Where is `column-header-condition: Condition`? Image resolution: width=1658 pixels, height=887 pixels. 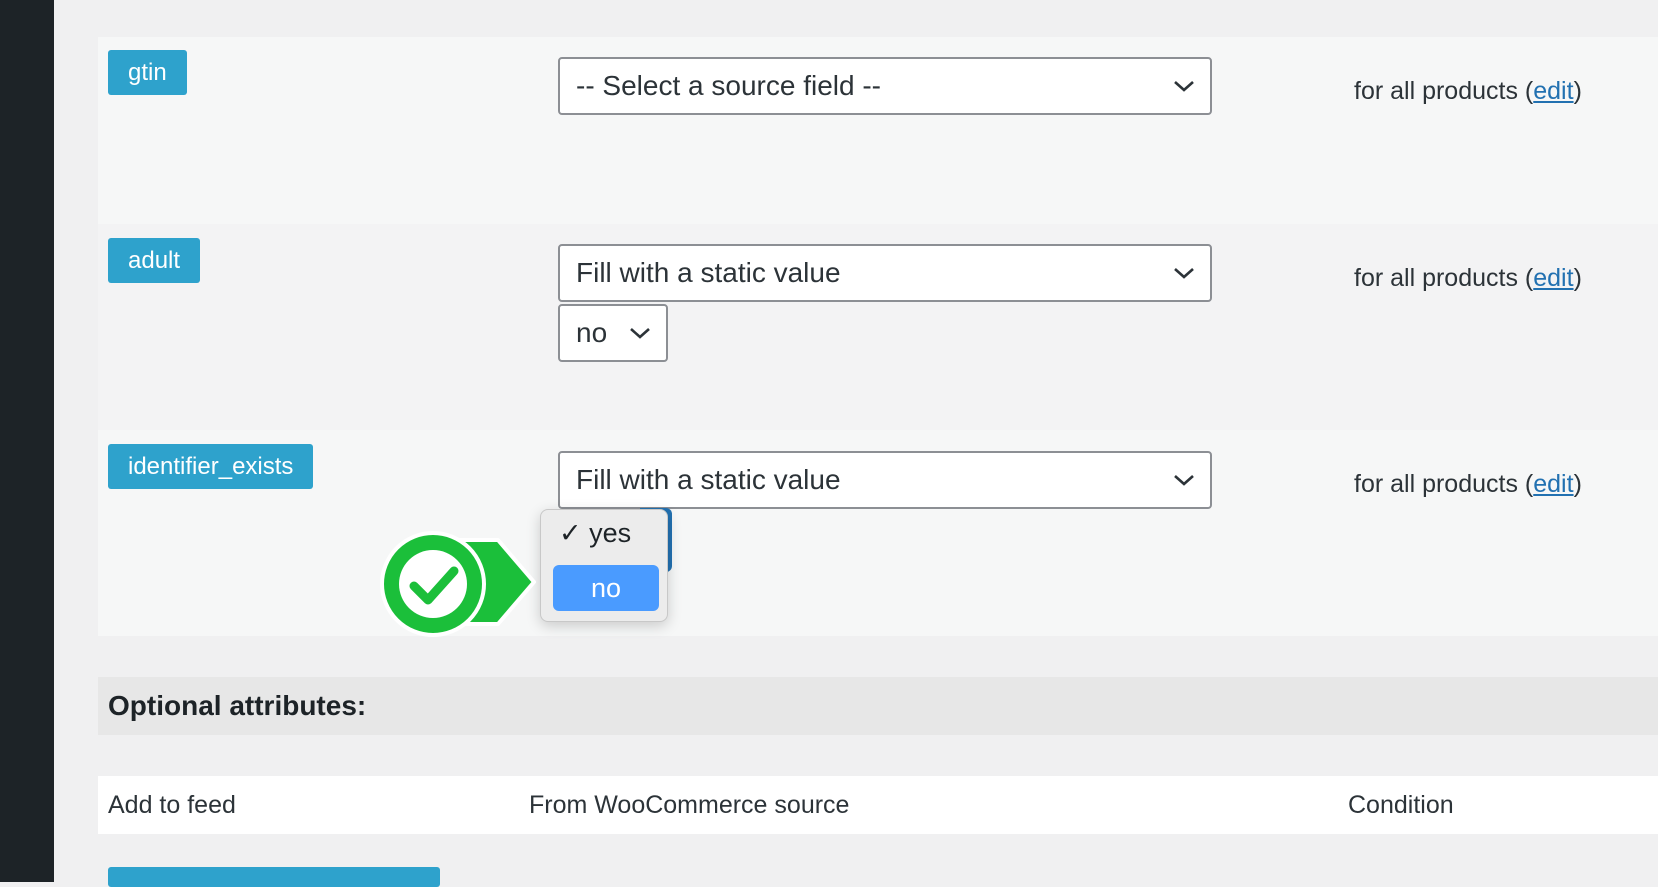 column-header-condition: Condition is located at coordinates (1401, 805).